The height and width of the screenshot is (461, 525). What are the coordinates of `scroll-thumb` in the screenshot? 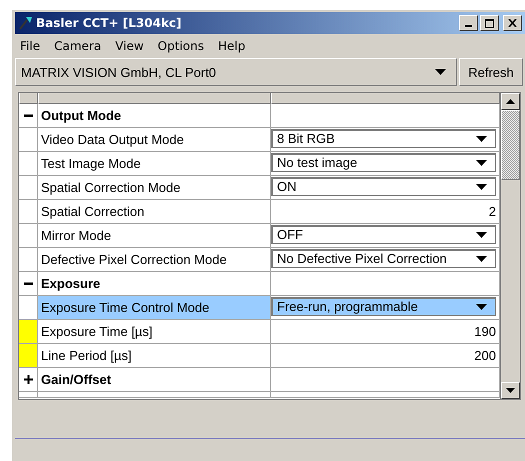 It's located at (510, 145).